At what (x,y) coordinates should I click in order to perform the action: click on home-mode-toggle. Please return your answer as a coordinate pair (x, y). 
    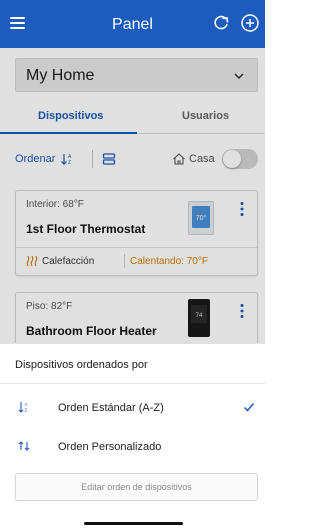
    Looking at the image, I should click on (240, 159).